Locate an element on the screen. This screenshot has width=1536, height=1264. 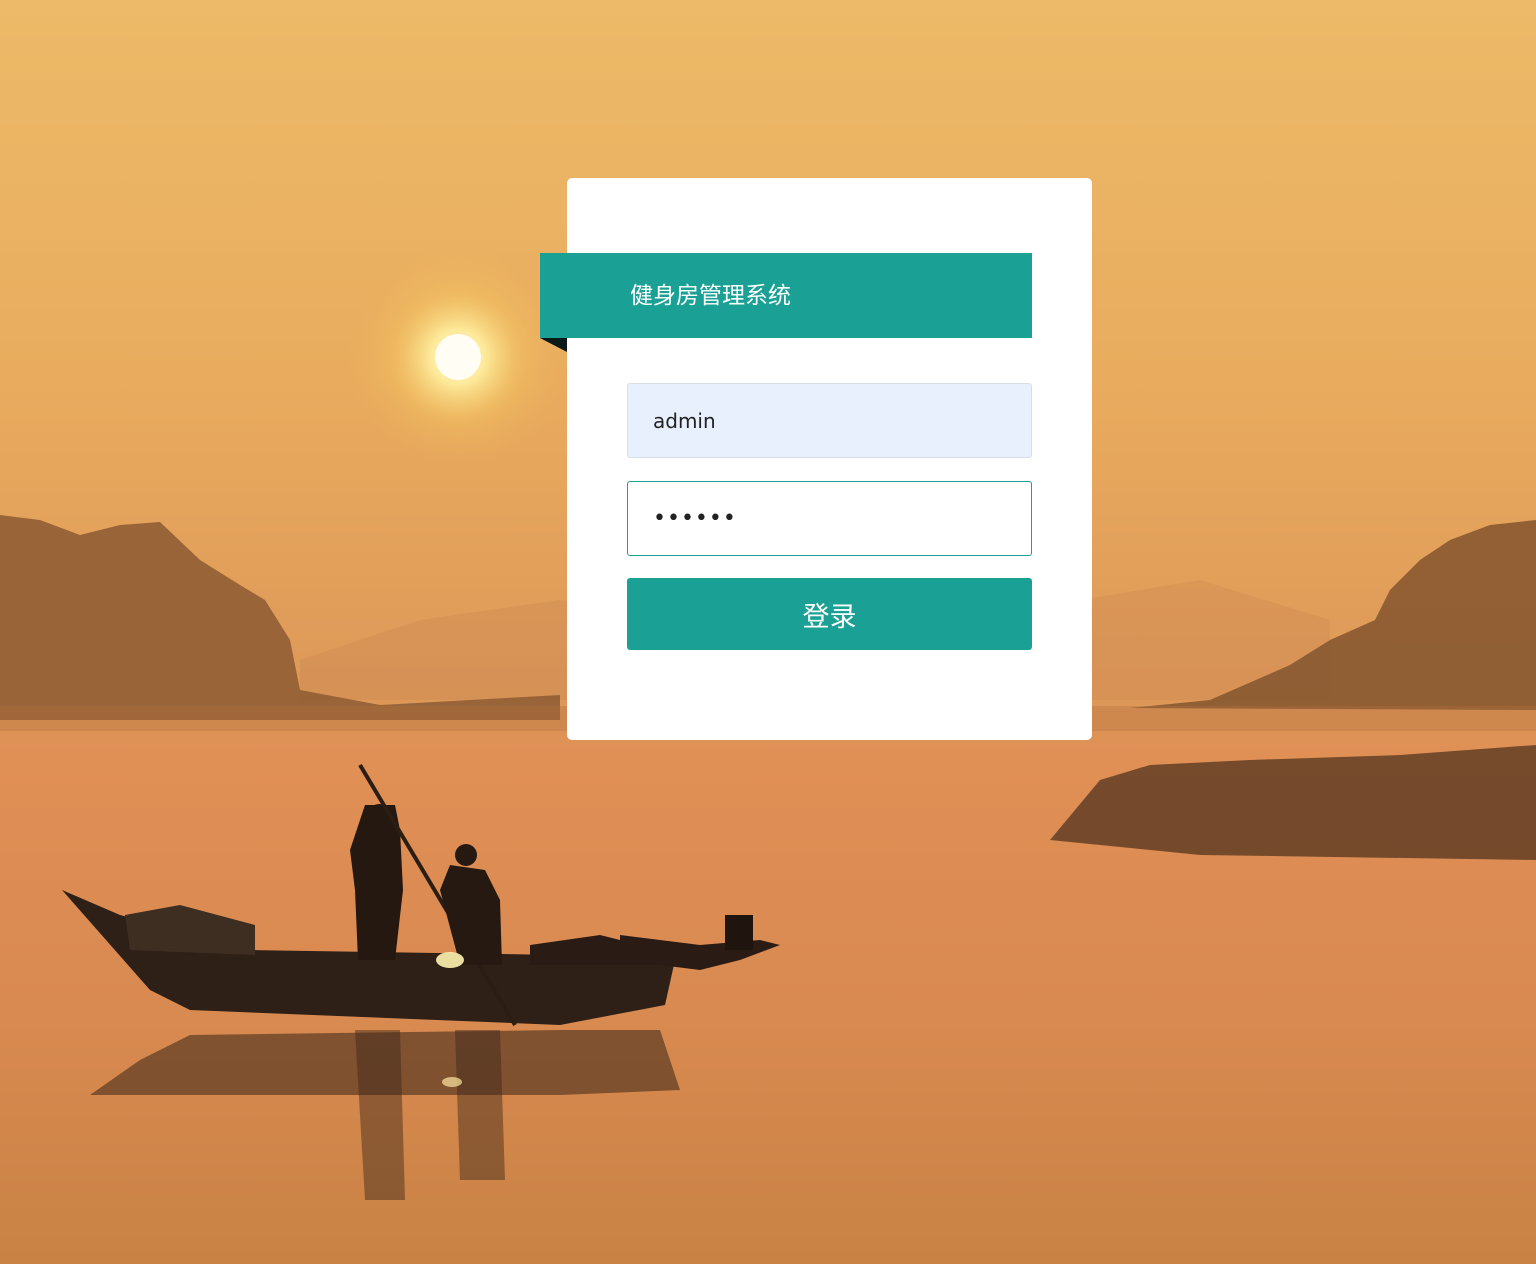
username-input is located at coordinates (829, 420).